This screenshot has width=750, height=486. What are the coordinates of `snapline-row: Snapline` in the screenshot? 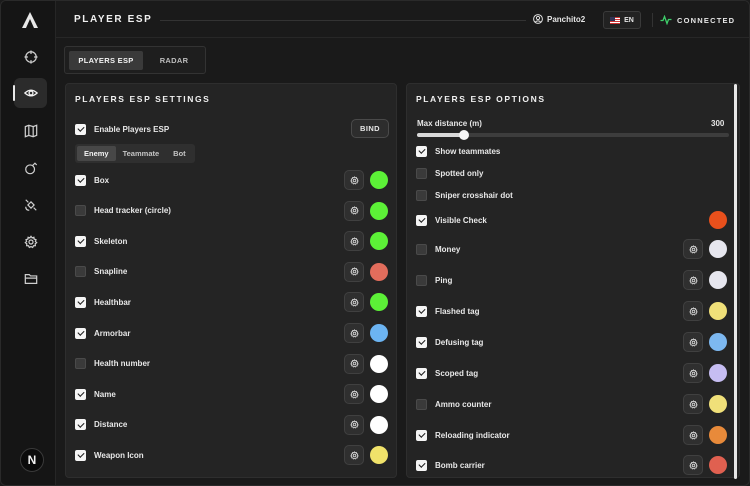 It's located at (101, 272).